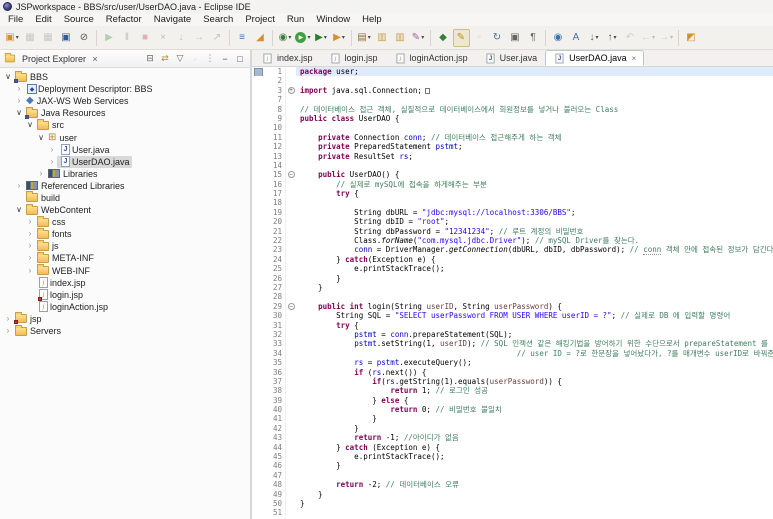 The height and width of the screenshot is (519, 773). What do you see at coordinates (595, 58) in the screenshot?
I see `tab-userdao-java: J UserDAO.java ×` at bounding box center [595, 58].